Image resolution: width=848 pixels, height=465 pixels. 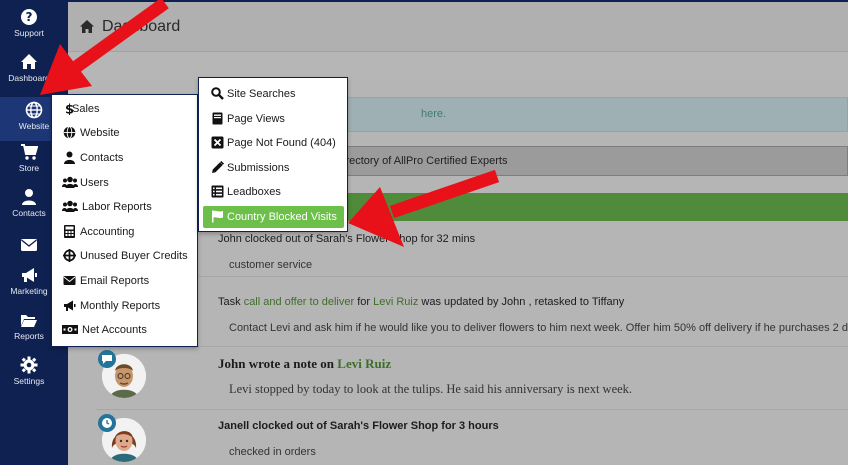 I want to click on arrow-to-country-blocked-icon, so click(x=424, y=208).